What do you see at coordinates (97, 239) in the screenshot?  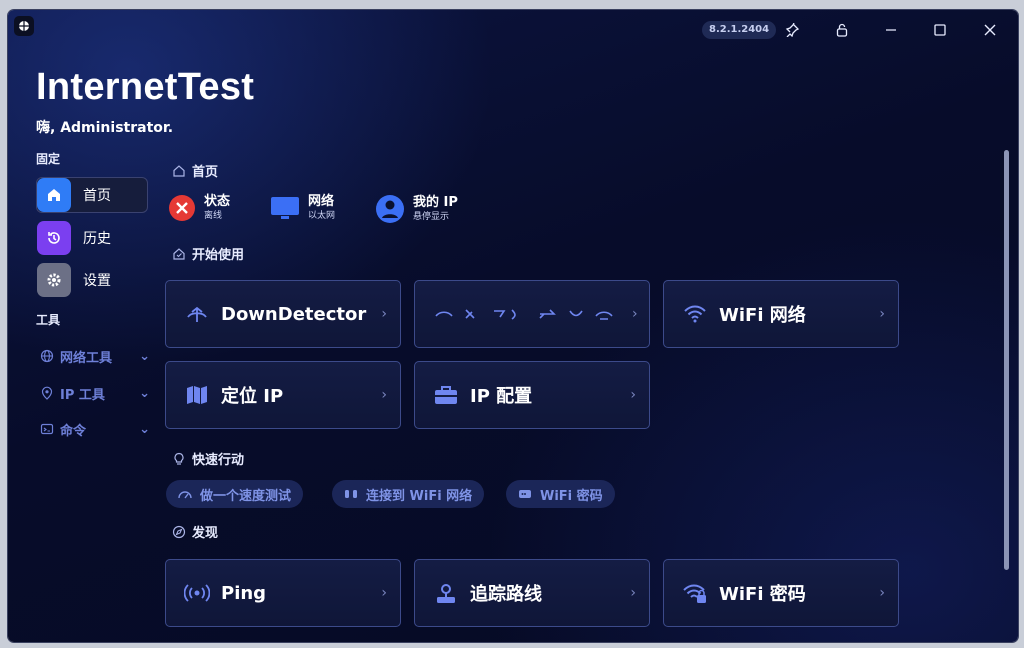 I see `sidebar-item-label: 历史` at bounding box center [97, 239].